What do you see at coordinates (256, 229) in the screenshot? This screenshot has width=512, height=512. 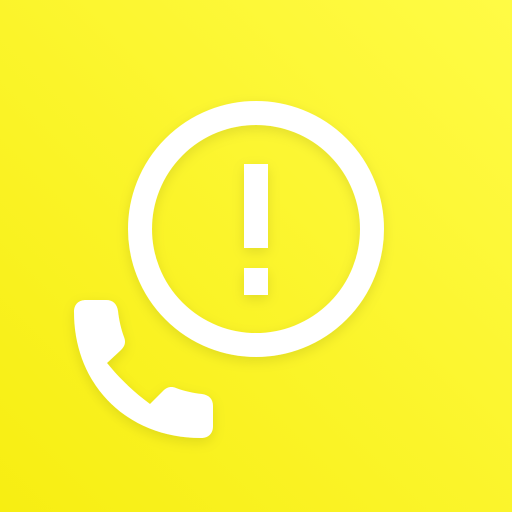 I see `exclamation-icon` at bounding box center [256, 229].